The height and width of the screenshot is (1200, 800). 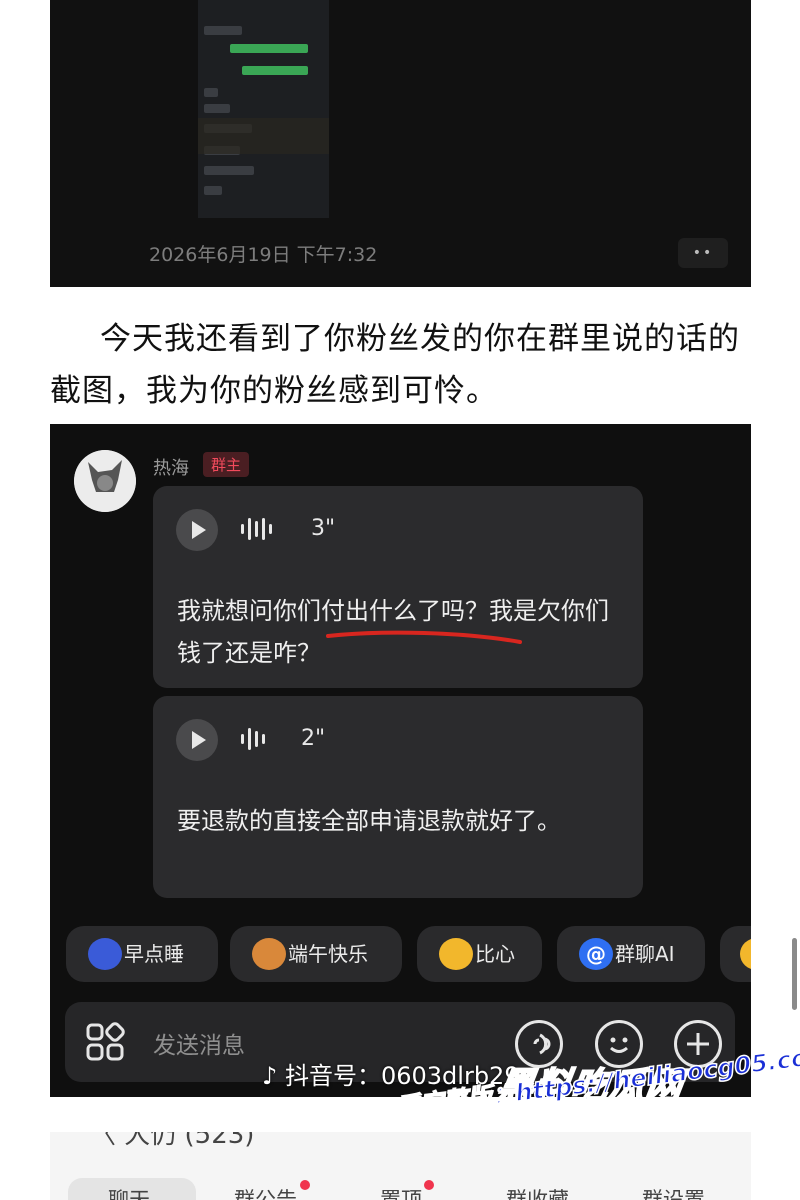 I want to click on message-timestamp: 2026年6月19日 下午7:32, so click(x=263, y=255).